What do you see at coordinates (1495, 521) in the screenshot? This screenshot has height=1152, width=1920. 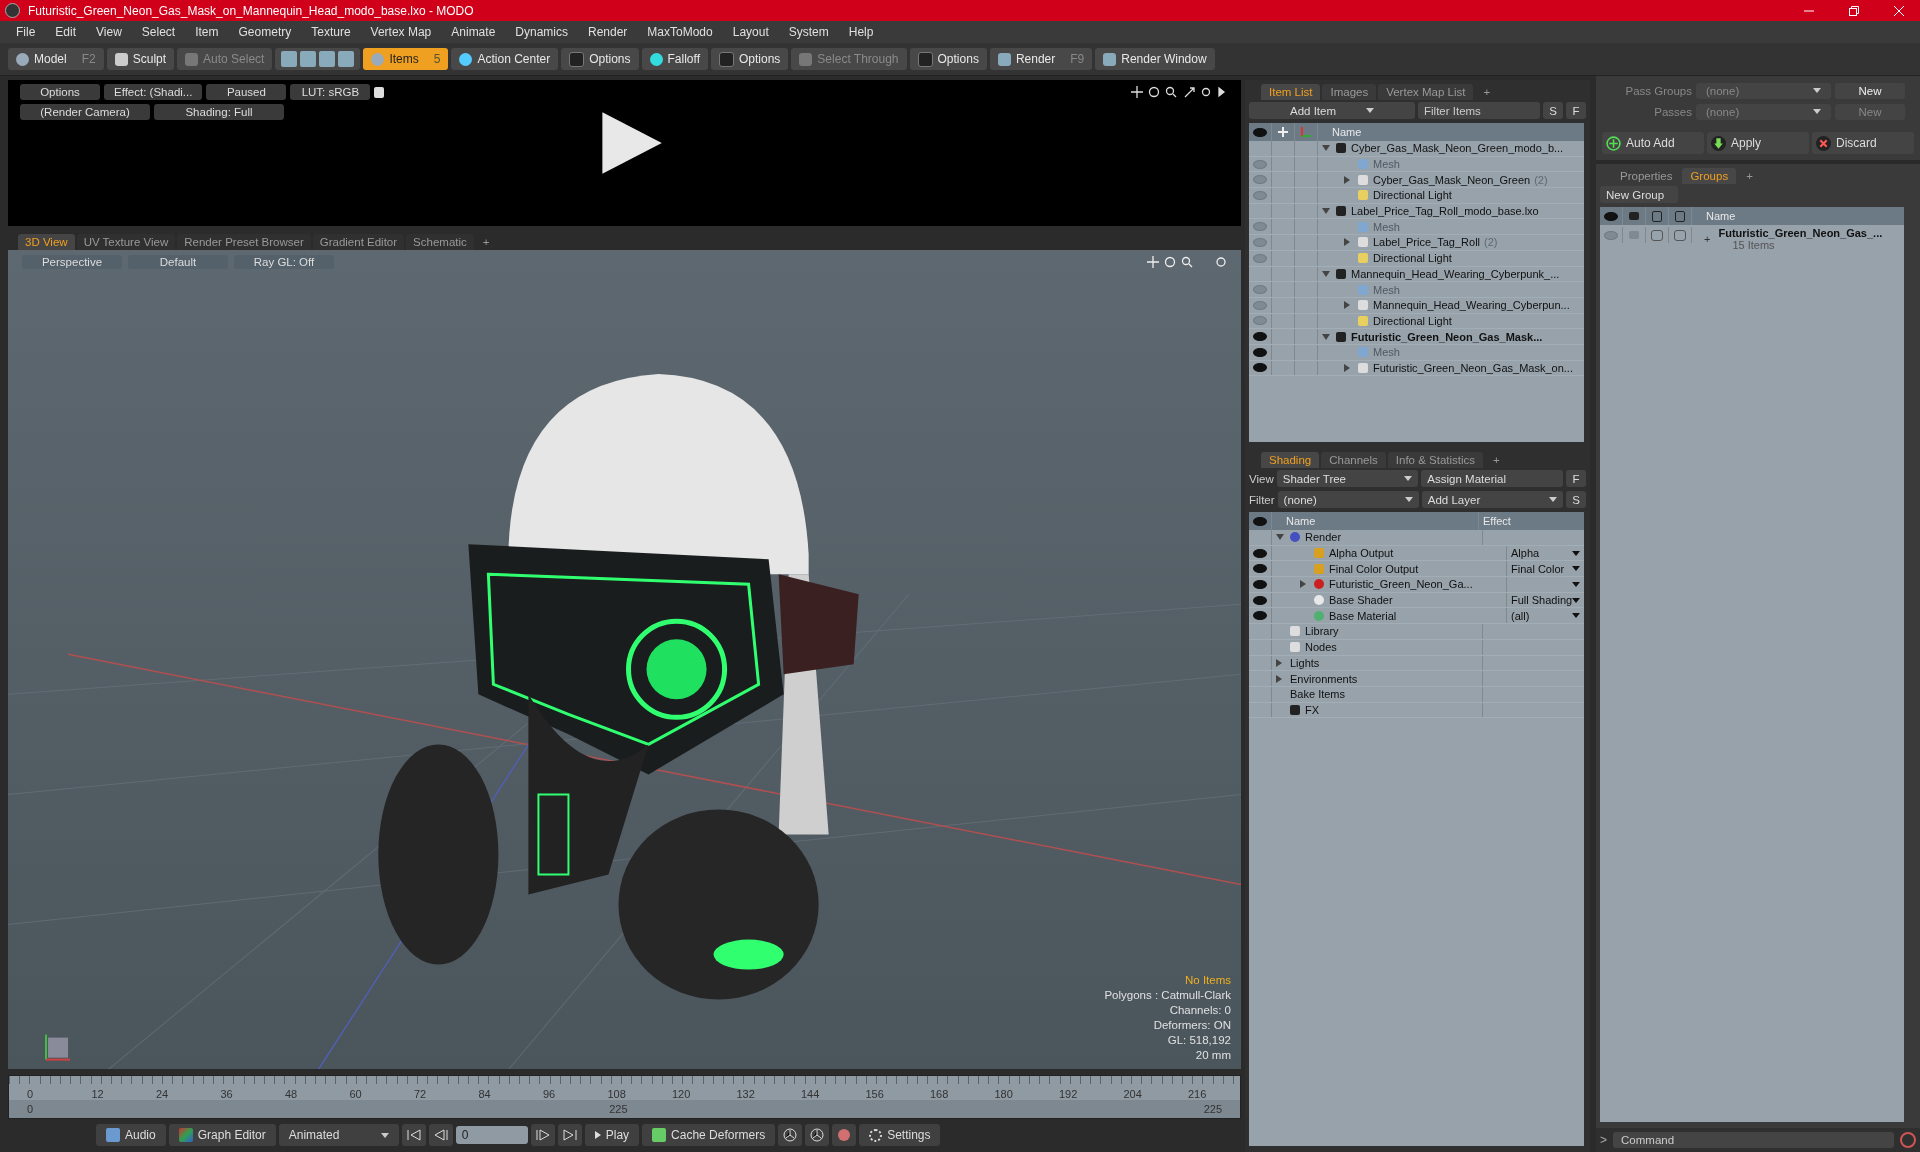 I see `column-header: Effect` at bounding box center [1495, 521].